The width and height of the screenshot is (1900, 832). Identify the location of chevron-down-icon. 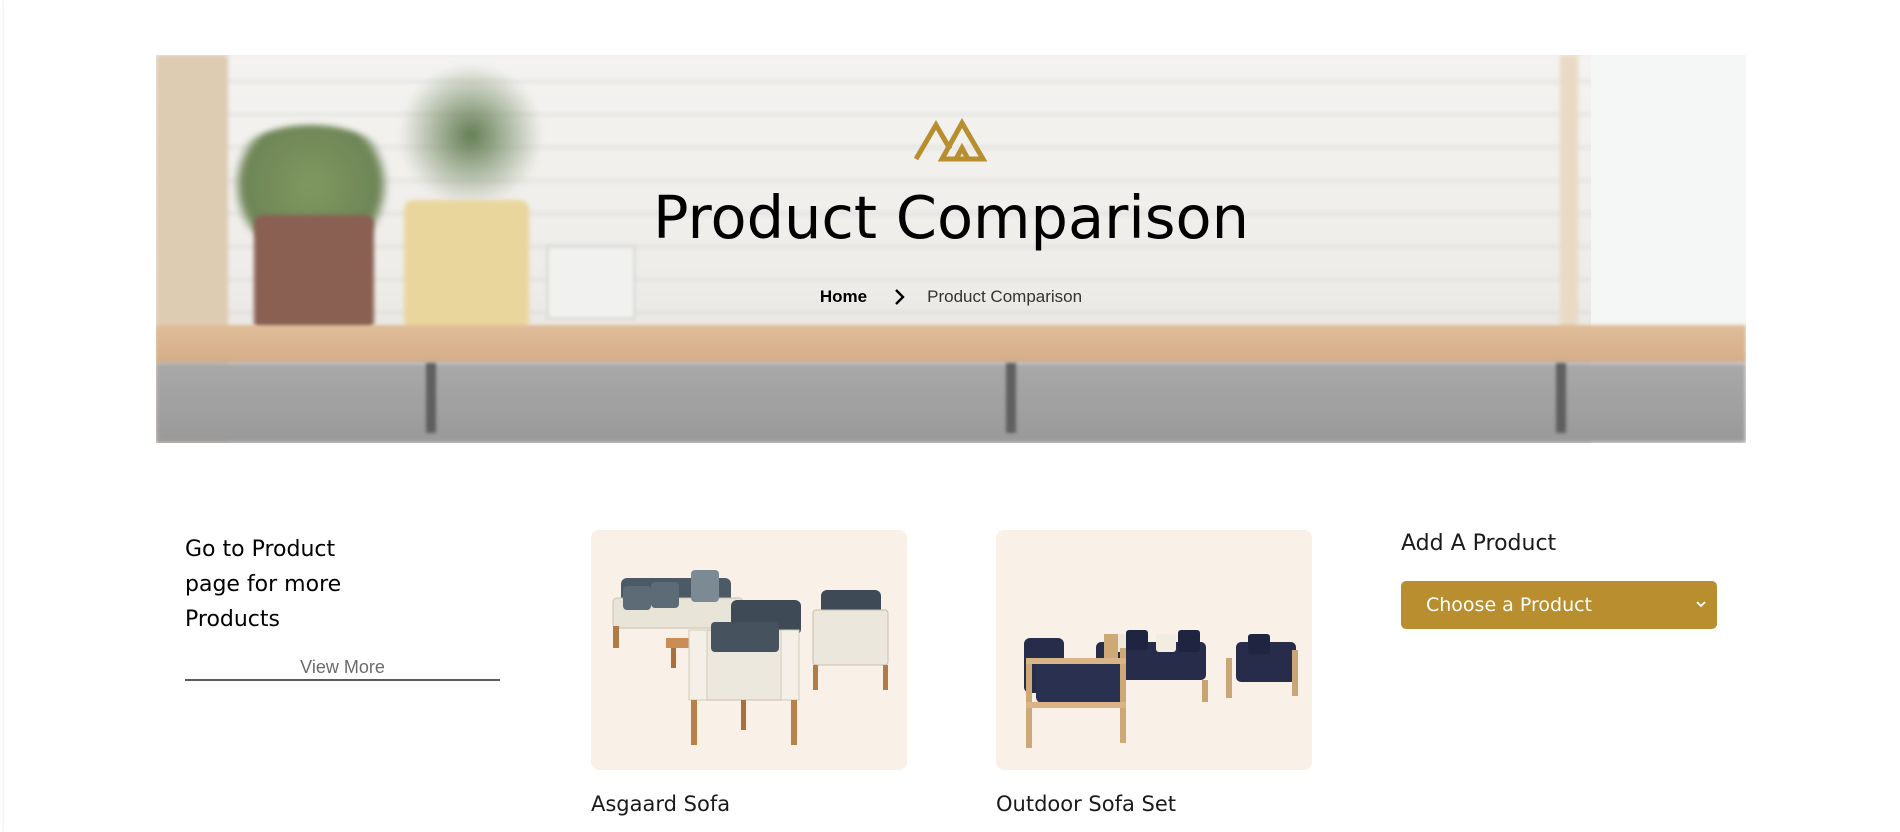
(1701, 604).